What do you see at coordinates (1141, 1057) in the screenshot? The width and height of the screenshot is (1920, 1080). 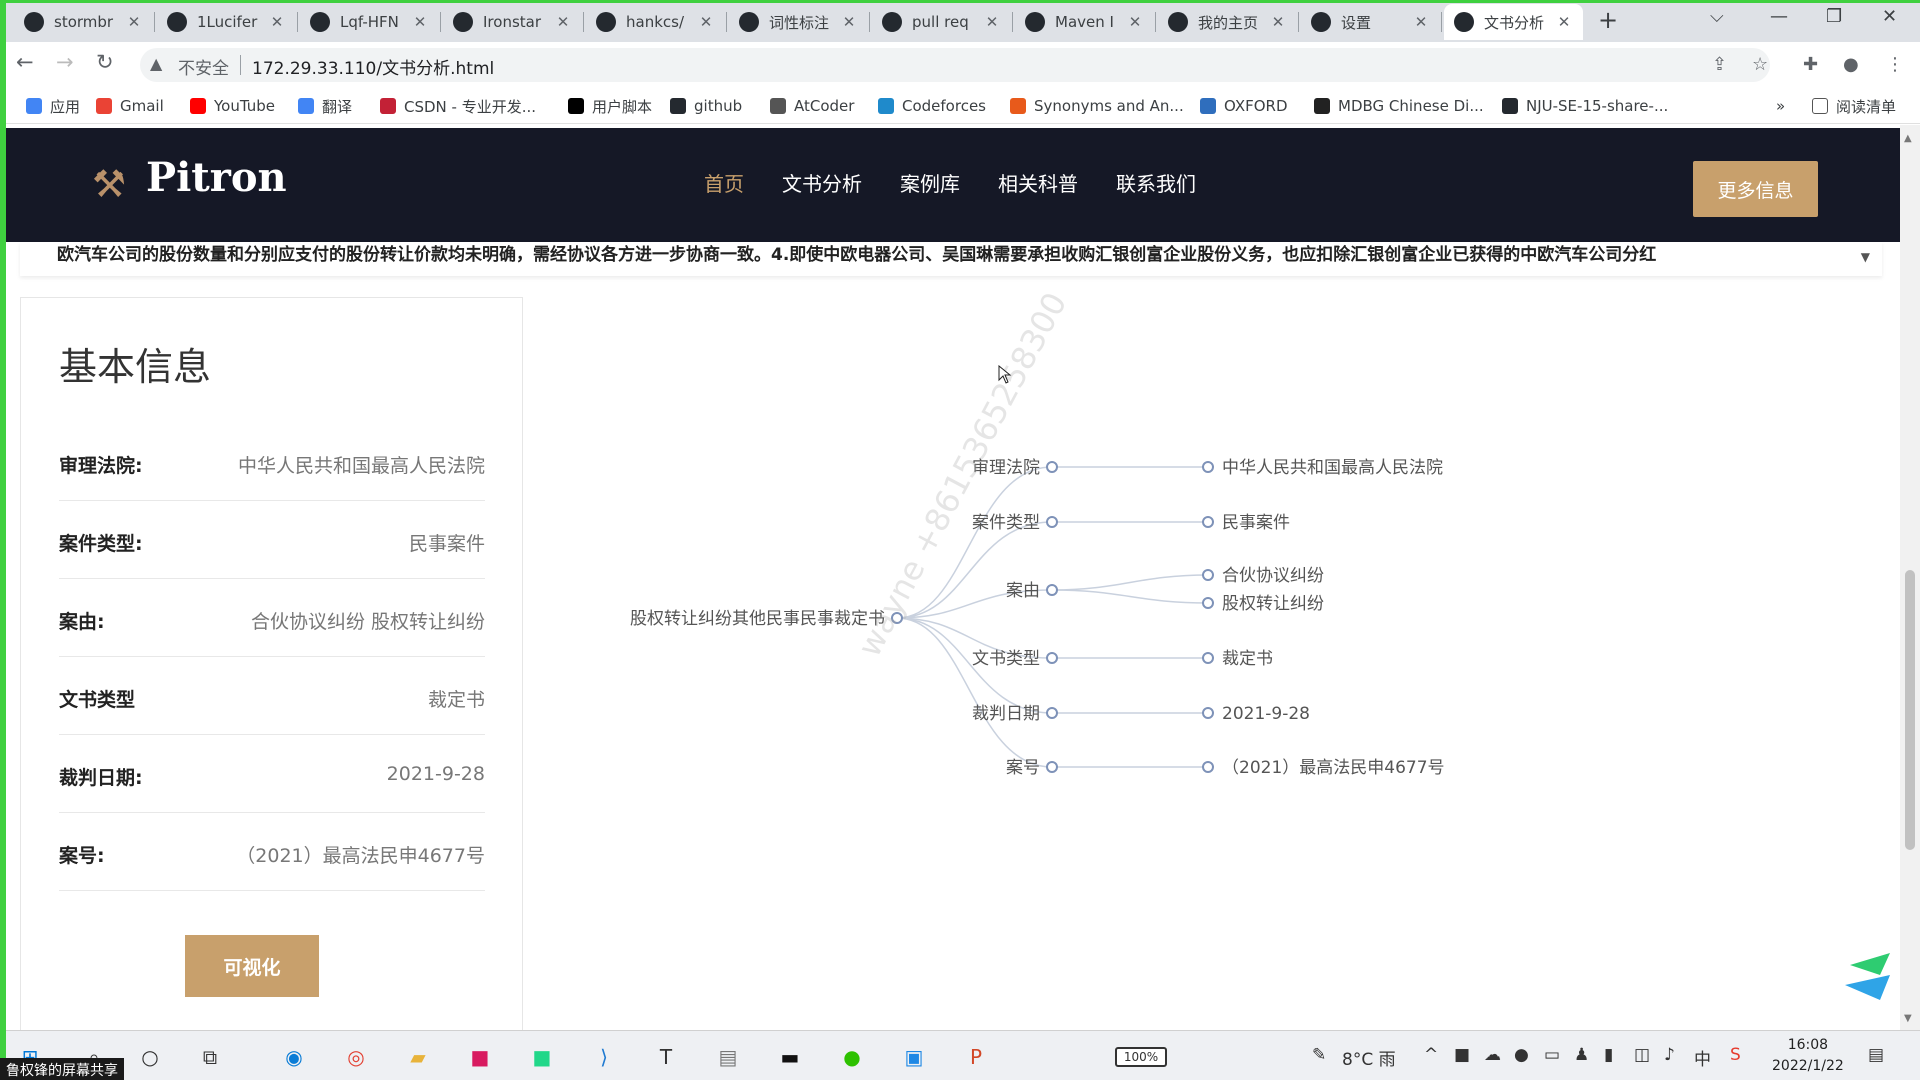 I see `battery-indicator: 100%` at bounding box center [1141, 1057].